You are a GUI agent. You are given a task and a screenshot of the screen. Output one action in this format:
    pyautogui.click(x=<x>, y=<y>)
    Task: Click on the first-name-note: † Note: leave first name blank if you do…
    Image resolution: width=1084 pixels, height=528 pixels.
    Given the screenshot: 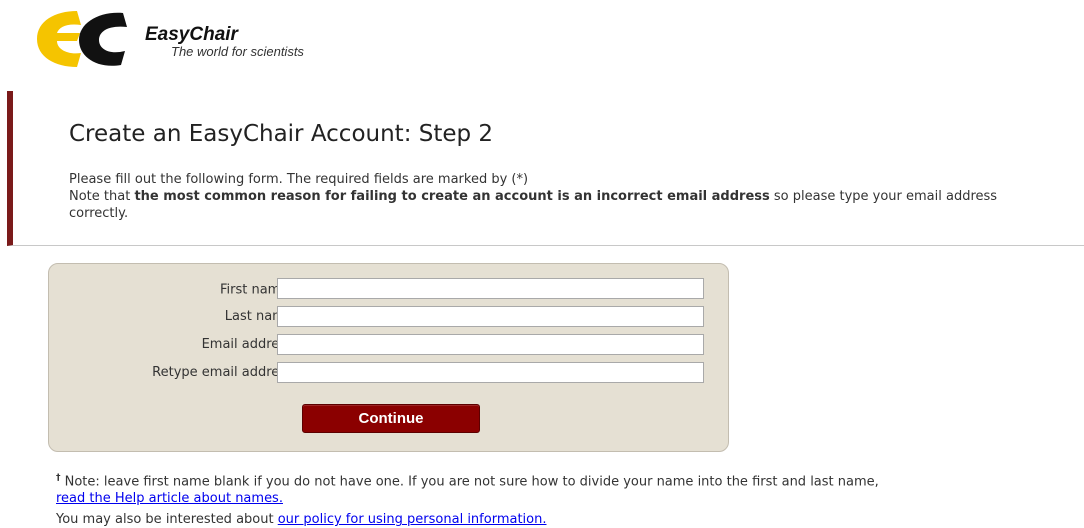 What is the action you would take?
    pyautogui.click(x=556, y=480)
    